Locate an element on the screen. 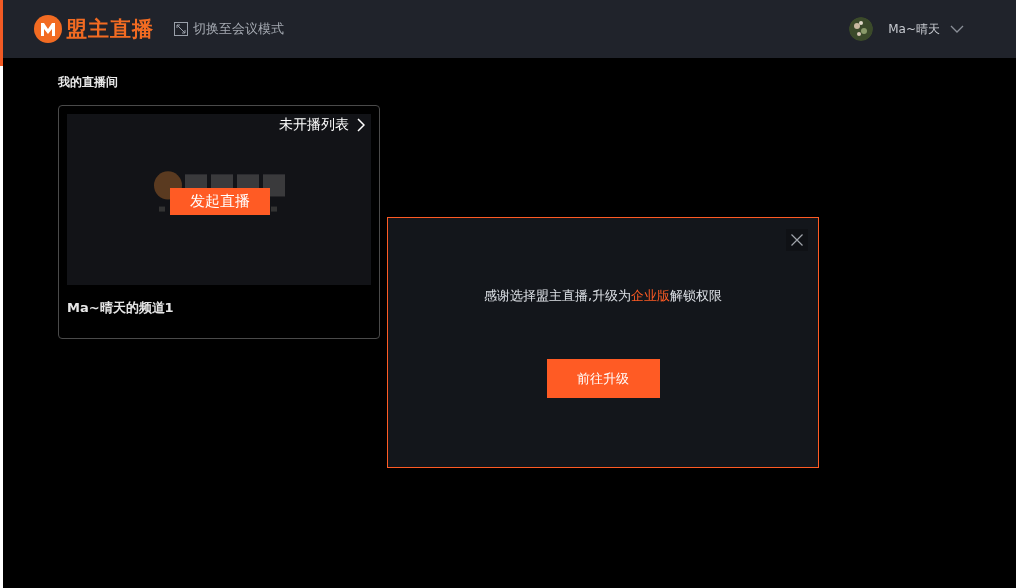  user-menu: Ma~晴天 is located at coordinates (926, 29).